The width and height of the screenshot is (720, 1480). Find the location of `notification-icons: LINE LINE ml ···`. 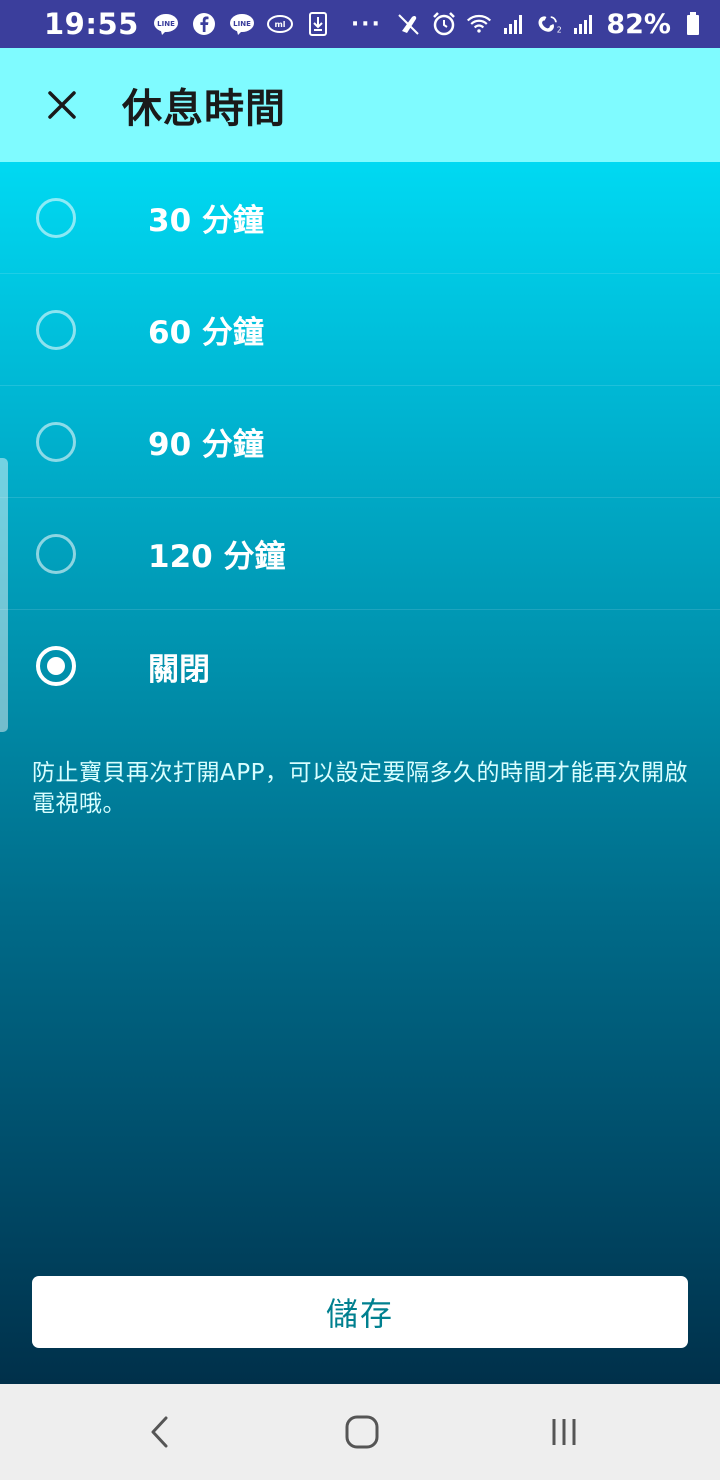

notification-icons: LINE LINE ml ··· is located at coordinates (267, 24).